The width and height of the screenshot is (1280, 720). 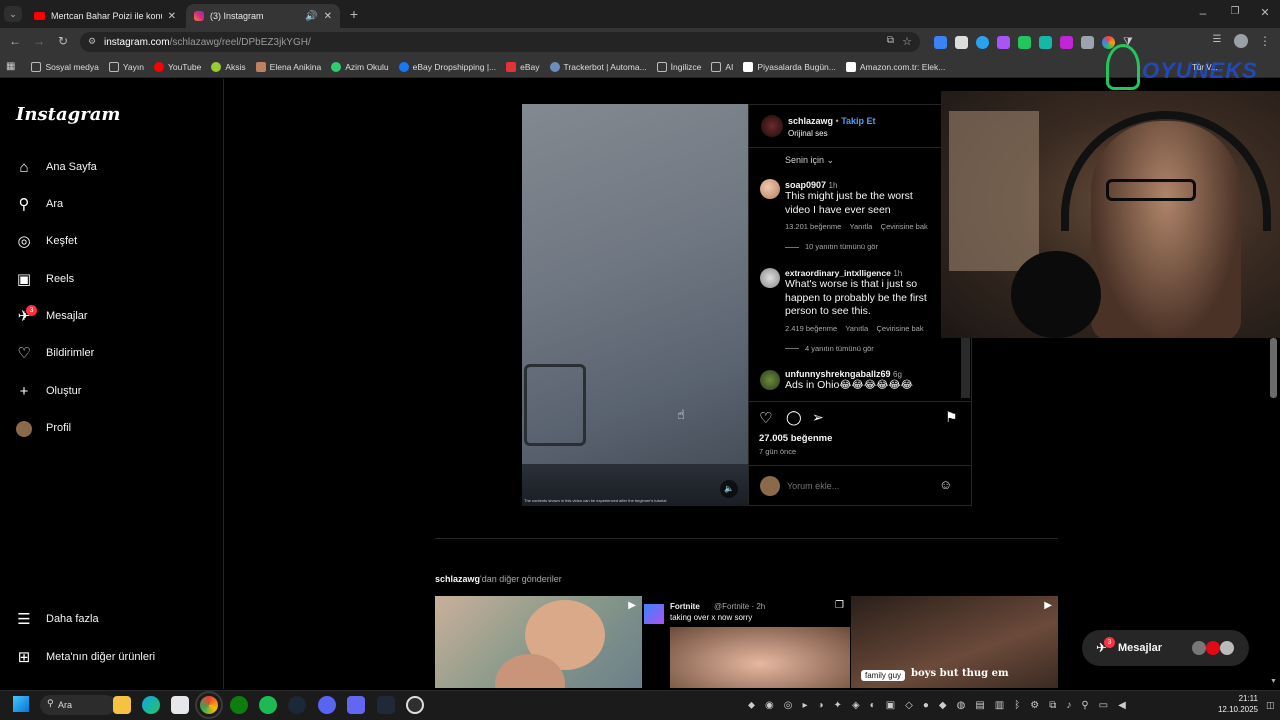 I want to click on mute-button: 🔈, so click(x=729, y=489).